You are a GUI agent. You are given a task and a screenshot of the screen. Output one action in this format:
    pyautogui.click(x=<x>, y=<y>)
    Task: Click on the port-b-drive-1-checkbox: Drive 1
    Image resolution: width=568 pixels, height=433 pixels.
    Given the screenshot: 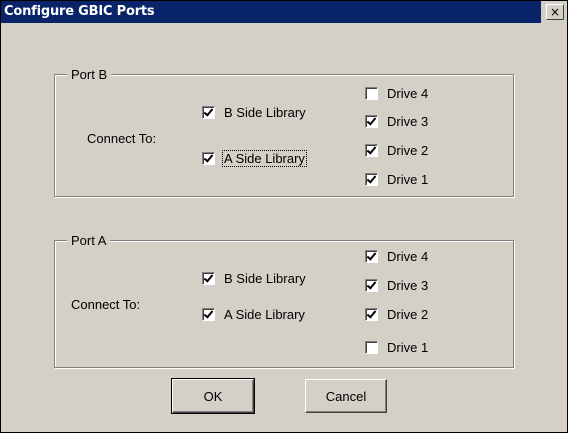 What is the action you would take?
    pyautogui.click(x=396, y=179)
    